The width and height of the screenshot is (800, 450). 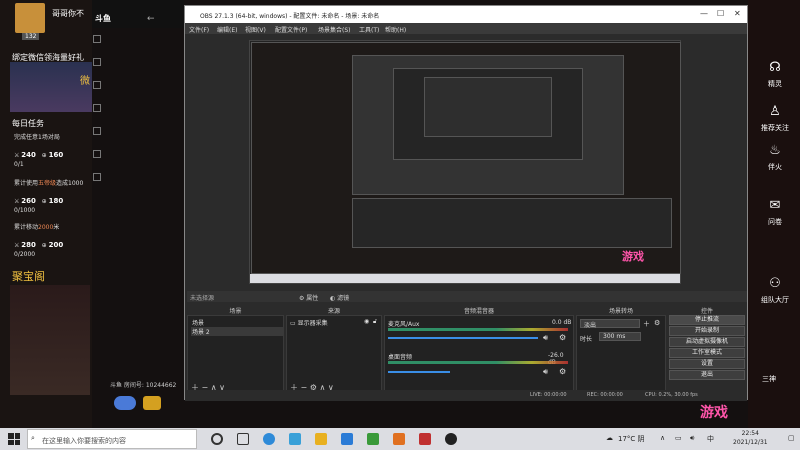 I want to click on exit-button: 退出, so click(x=707, y=375).